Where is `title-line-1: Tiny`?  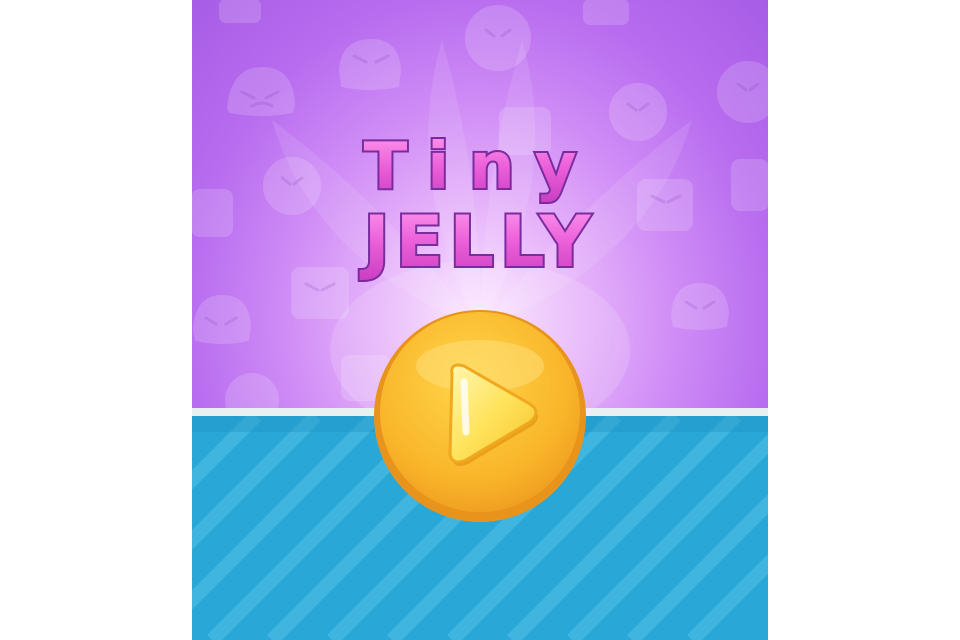
title-line-1: Tiny is located at coordinates (480, 167).